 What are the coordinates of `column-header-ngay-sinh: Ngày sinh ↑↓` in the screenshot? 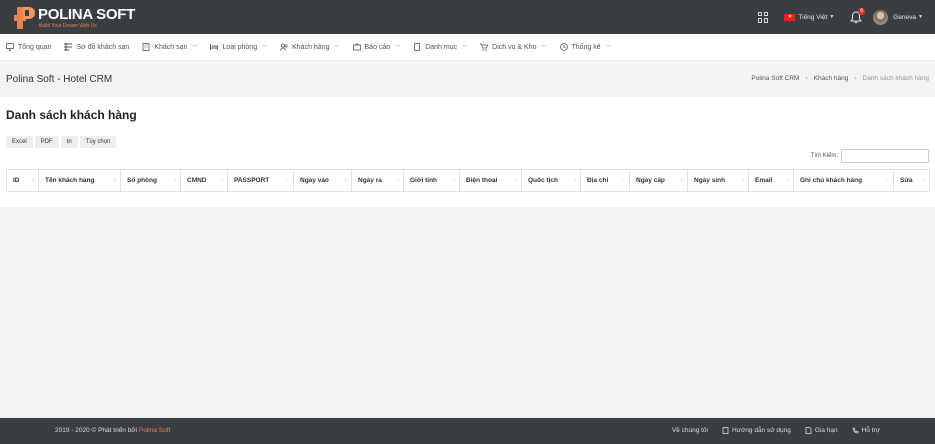 It's located at (718, 180).